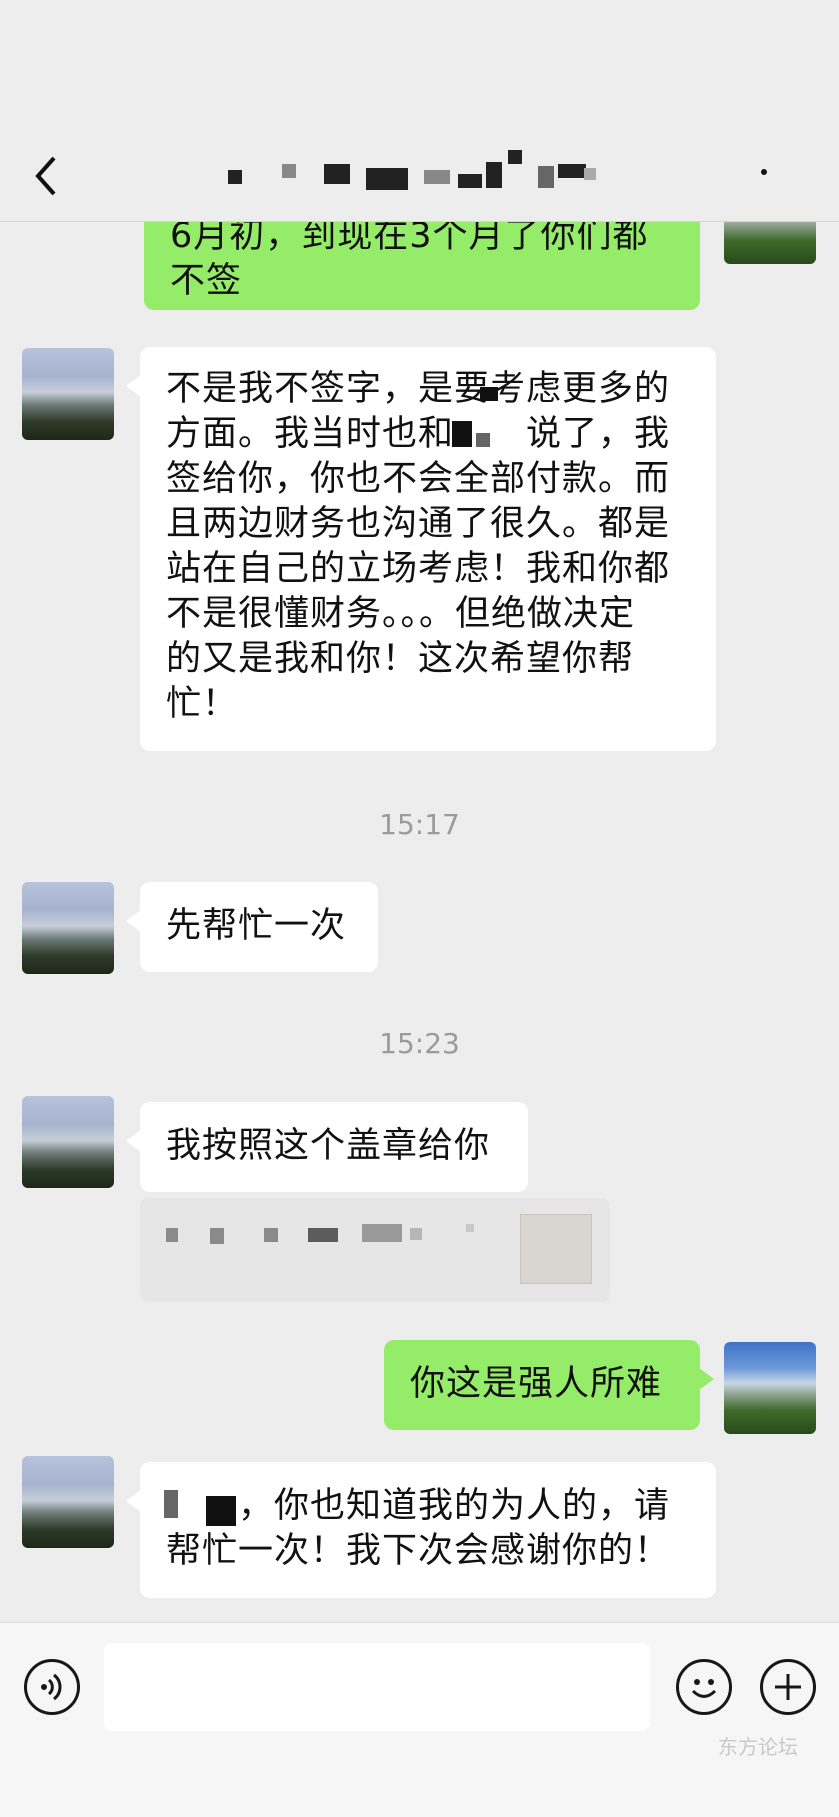  I want to click on message-bubble-received: 我按照这个盖章给你, so click(327, 1147).